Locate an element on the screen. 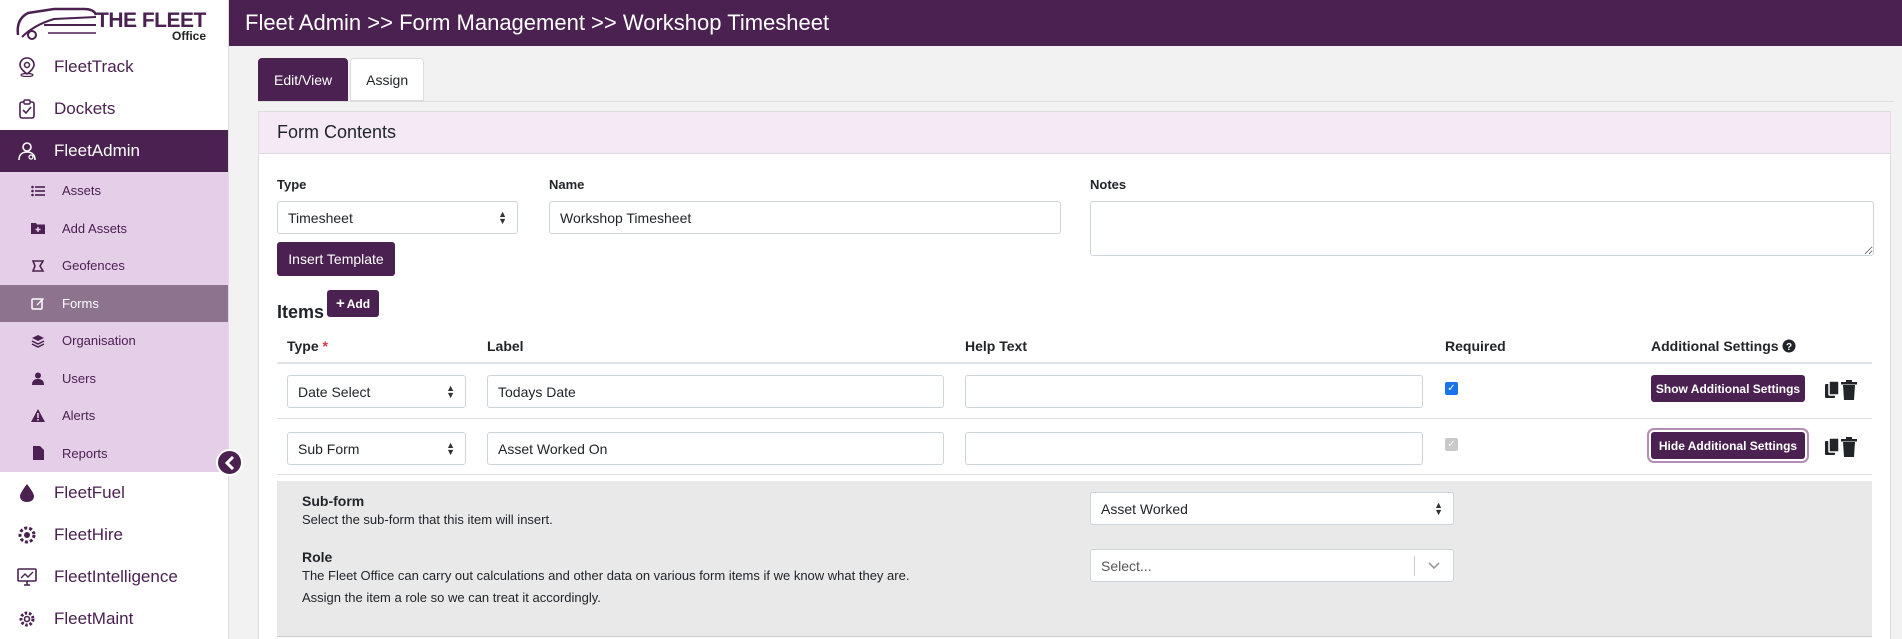  show-additional-settings-button: Show Additional Settings is located at coordinates (1728, 388).